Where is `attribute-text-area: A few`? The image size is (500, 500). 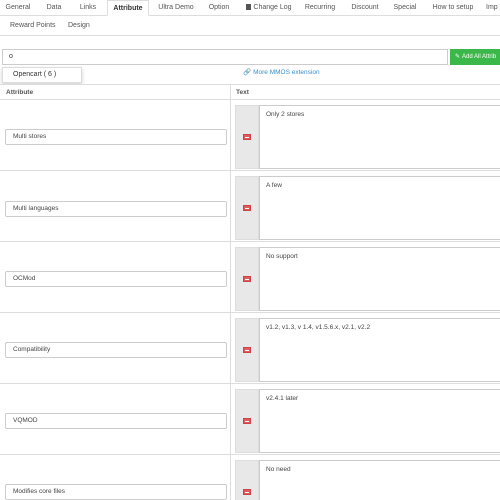 attribute-text-area: A few is located at coordinates (379, 208).